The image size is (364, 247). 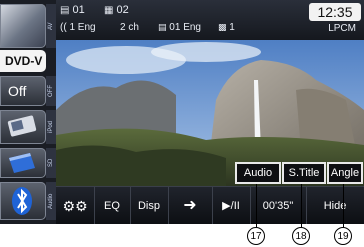 I want to click on gear-icon: ⚙⚙, so click(x=75, y=206).